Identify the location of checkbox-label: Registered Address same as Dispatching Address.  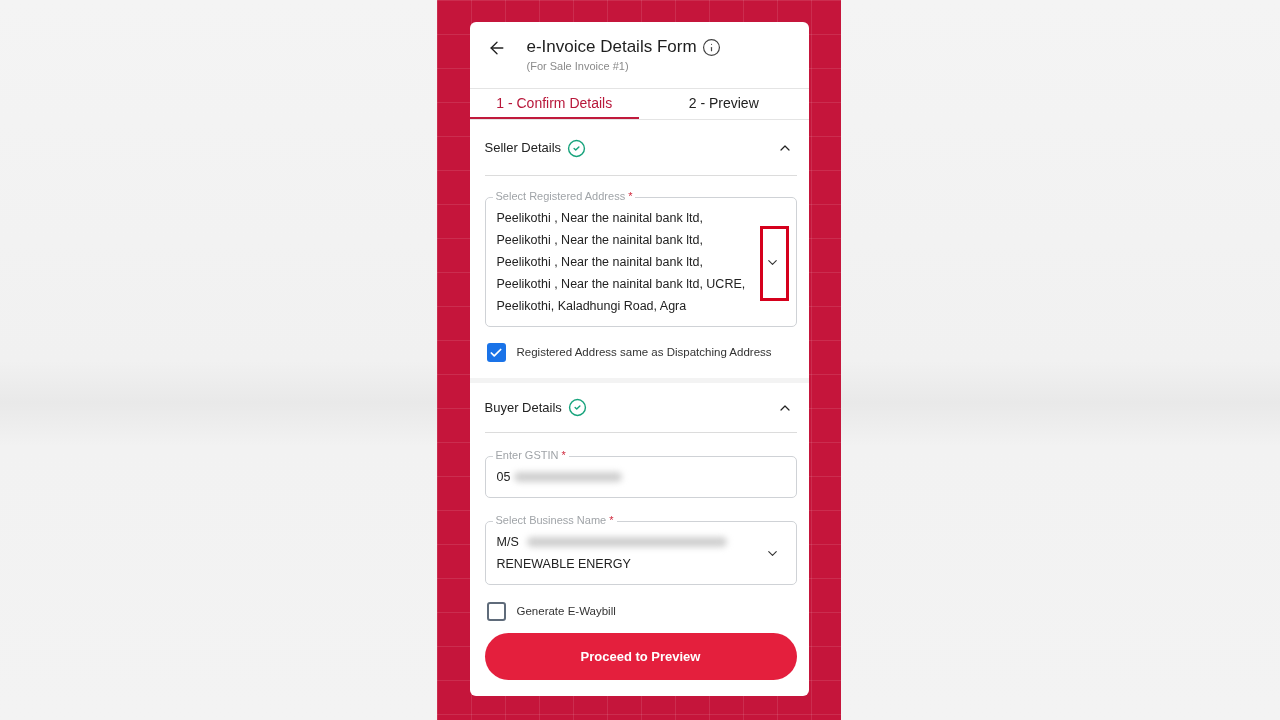
(644, 352).